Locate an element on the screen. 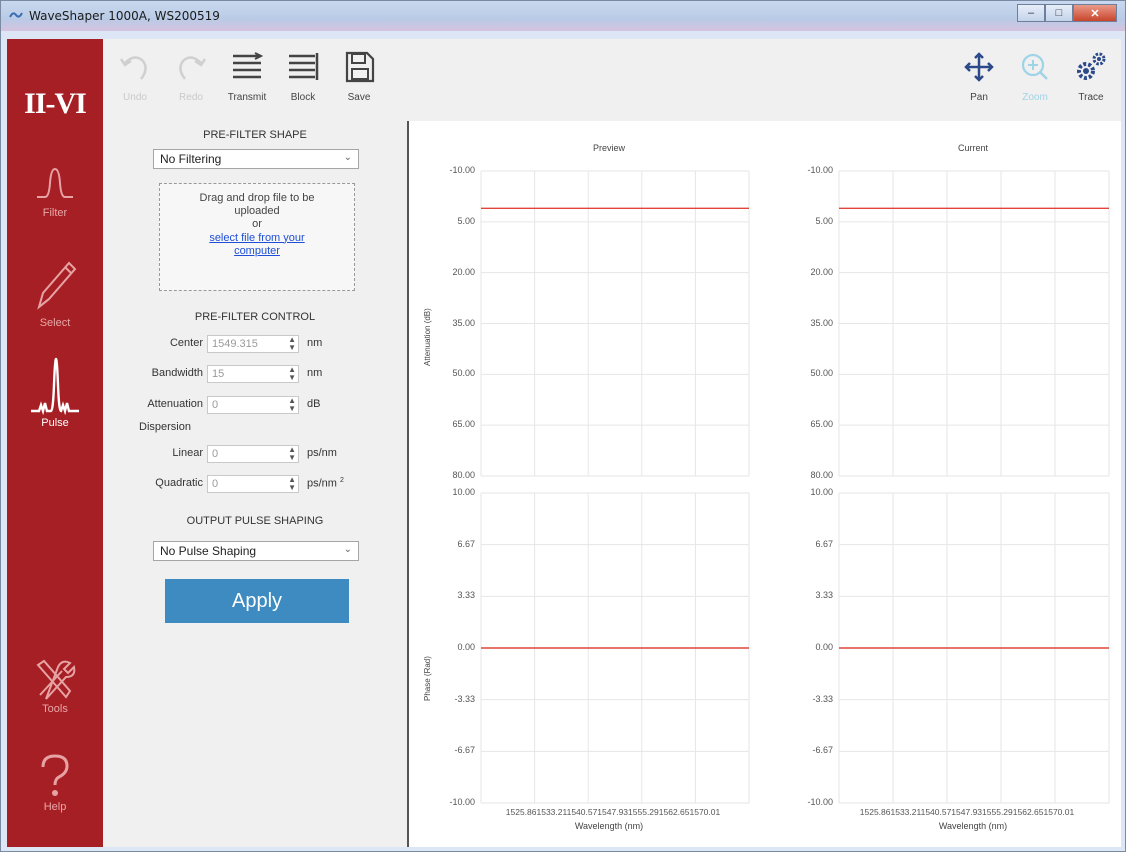  tools-icon is located at coordinates (56, 679).